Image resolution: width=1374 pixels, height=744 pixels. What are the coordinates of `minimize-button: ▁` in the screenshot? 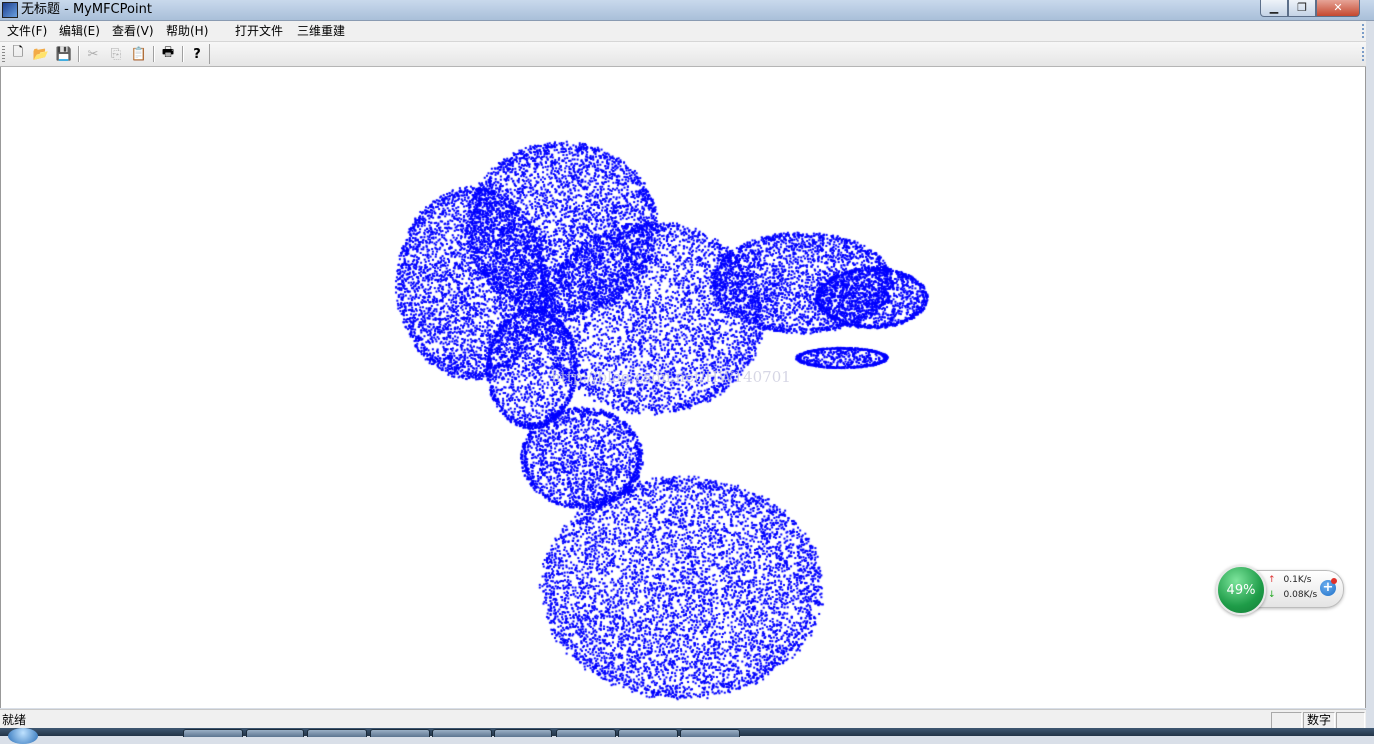 It's located at (1274, 8).